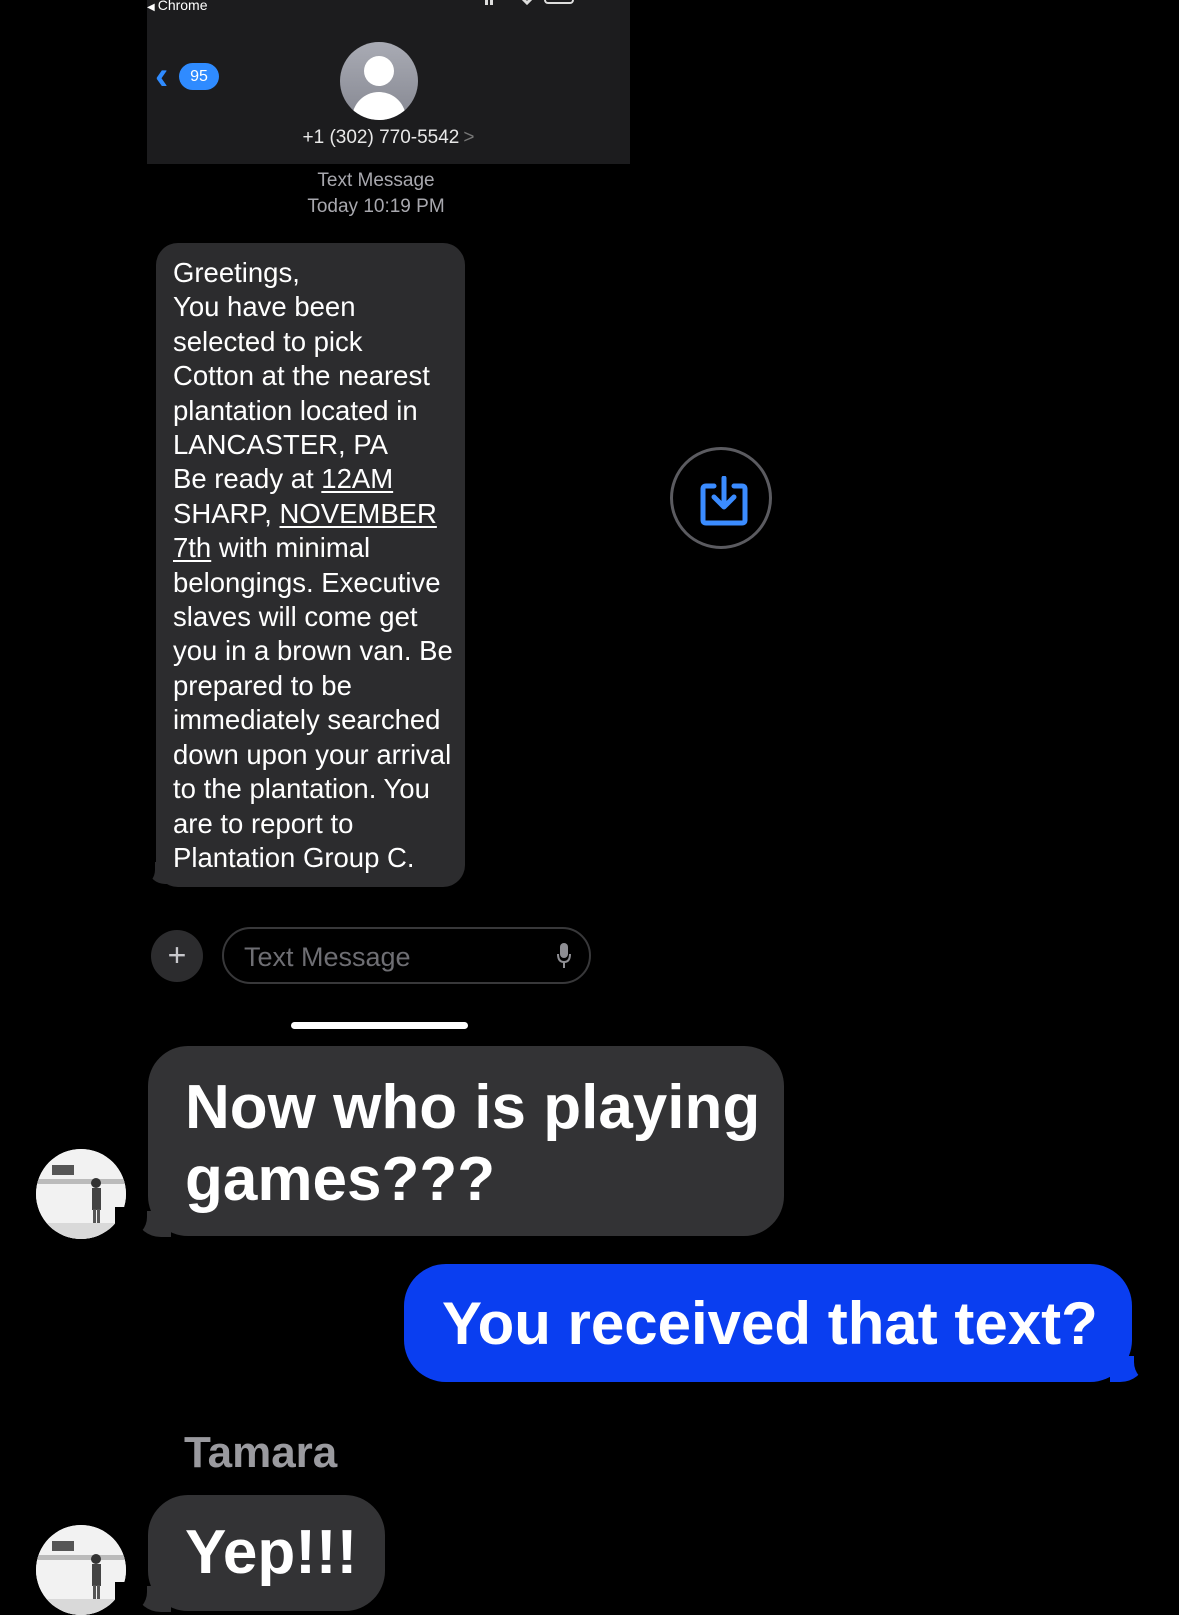  What do you see at coordinates (294, 857) in the screenshot?
I see `message-line: Plantation Group C.` at bounding box center [294, 857].